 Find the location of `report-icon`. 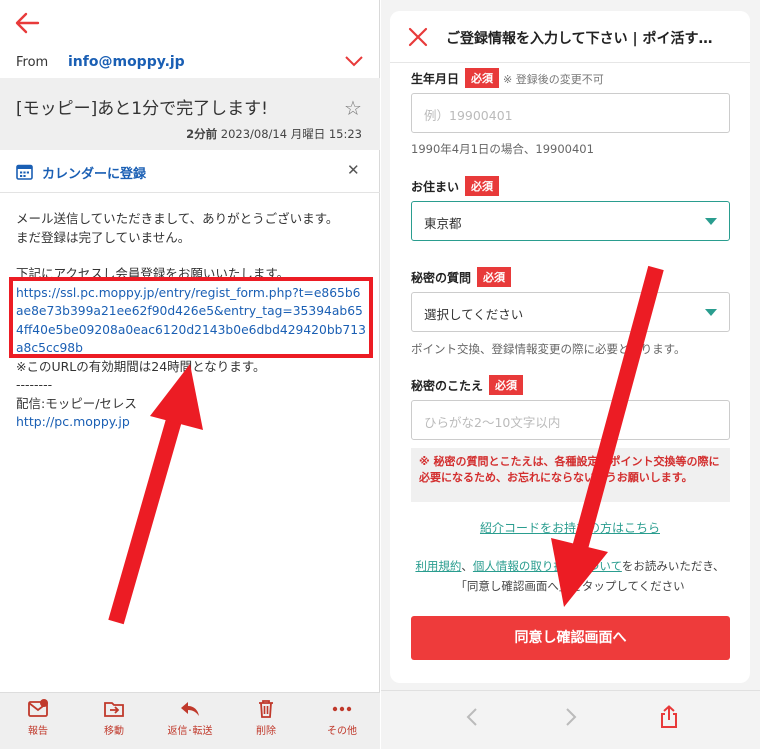

report-icon is located at coordinates (38, 708).